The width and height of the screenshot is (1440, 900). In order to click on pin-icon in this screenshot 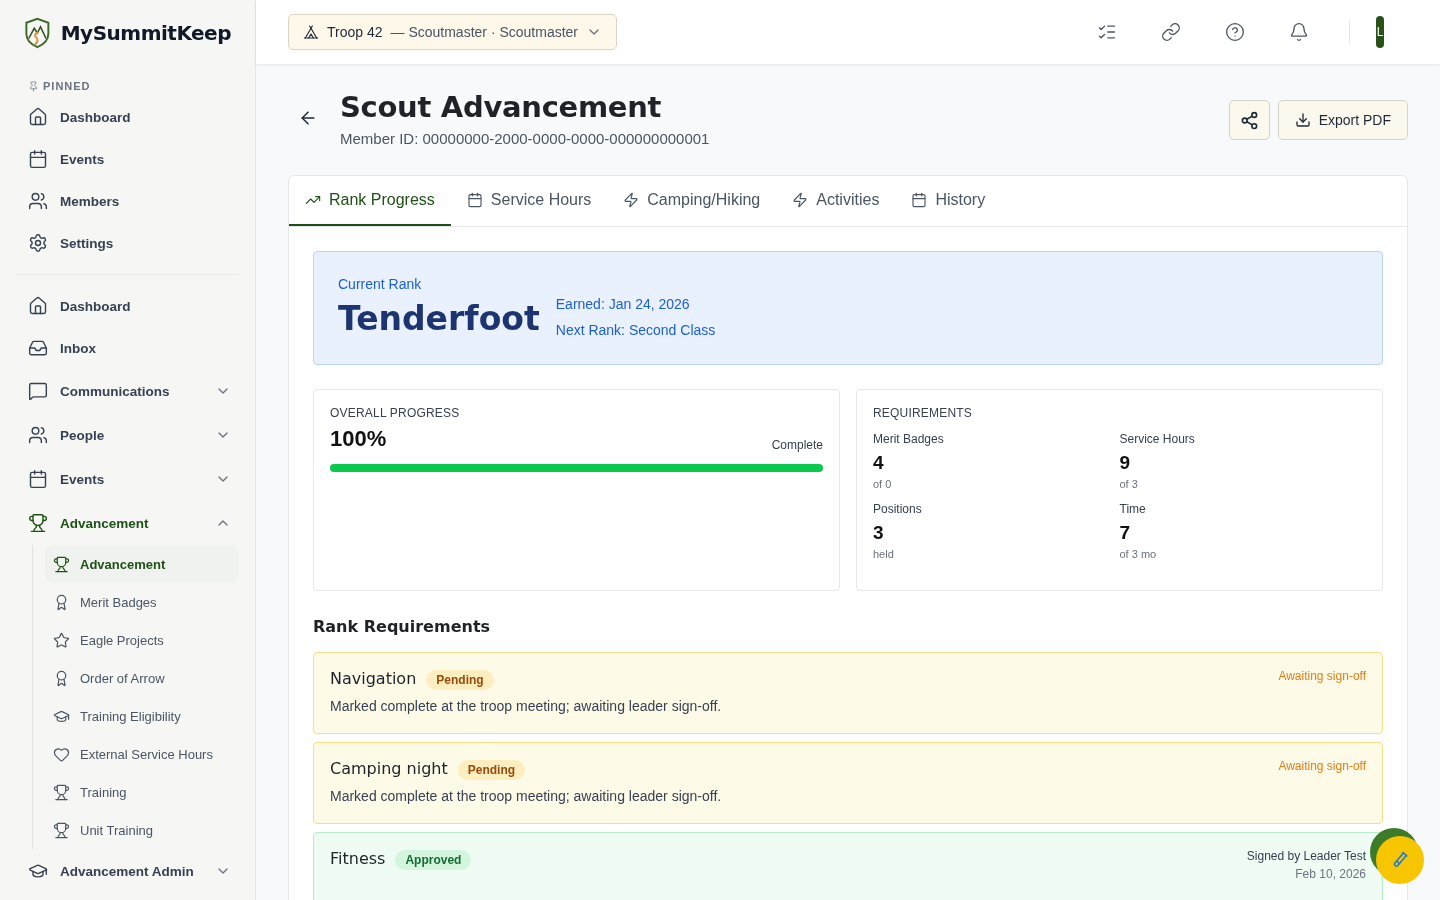, I will do `click(33, 86)`.